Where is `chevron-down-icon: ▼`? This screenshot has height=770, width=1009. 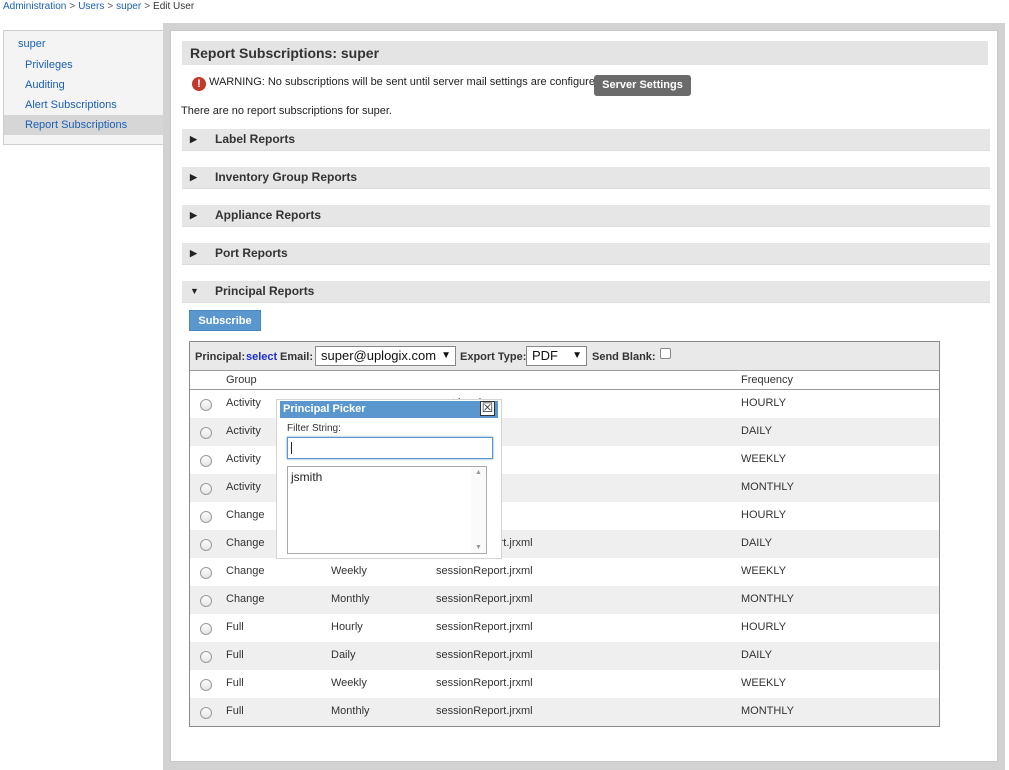 chevron-down-icon: ▼ is located at coordinates (446, 355).